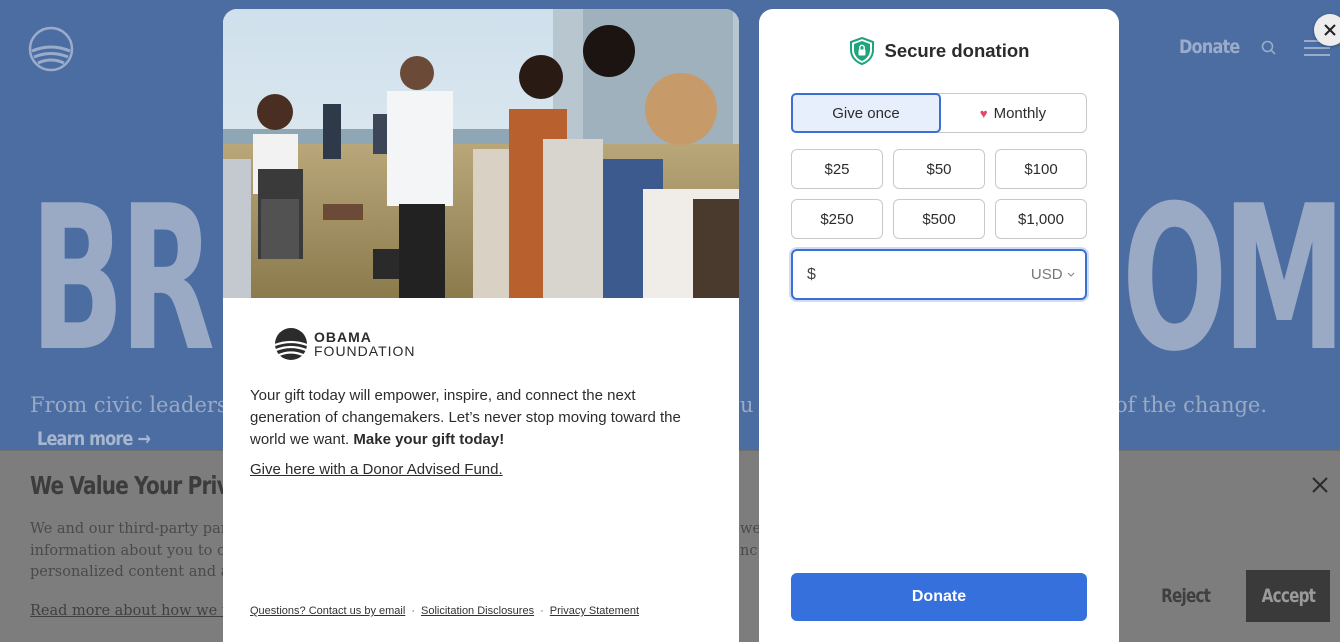 The height and width of the screenshot is (642, 1340). What do you see at coordinates (138, 611) in the screenshot?
I see `privacy-read-more-link: Read more about how we use` at bounding box center [138, 611].